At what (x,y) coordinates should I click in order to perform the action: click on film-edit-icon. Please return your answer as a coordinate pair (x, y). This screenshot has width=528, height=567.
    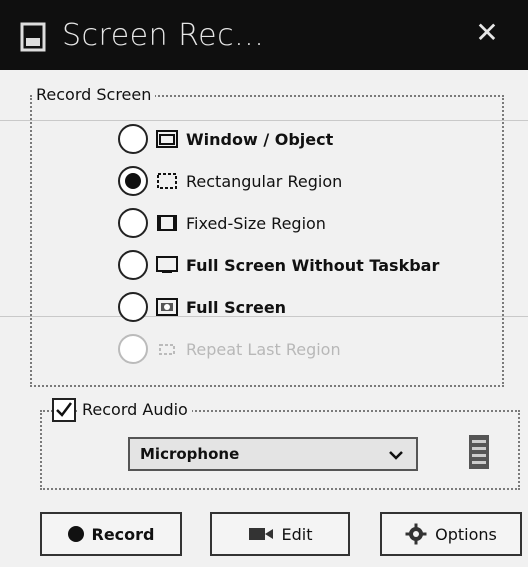
    Looking at the image, I should click on (260, 534).